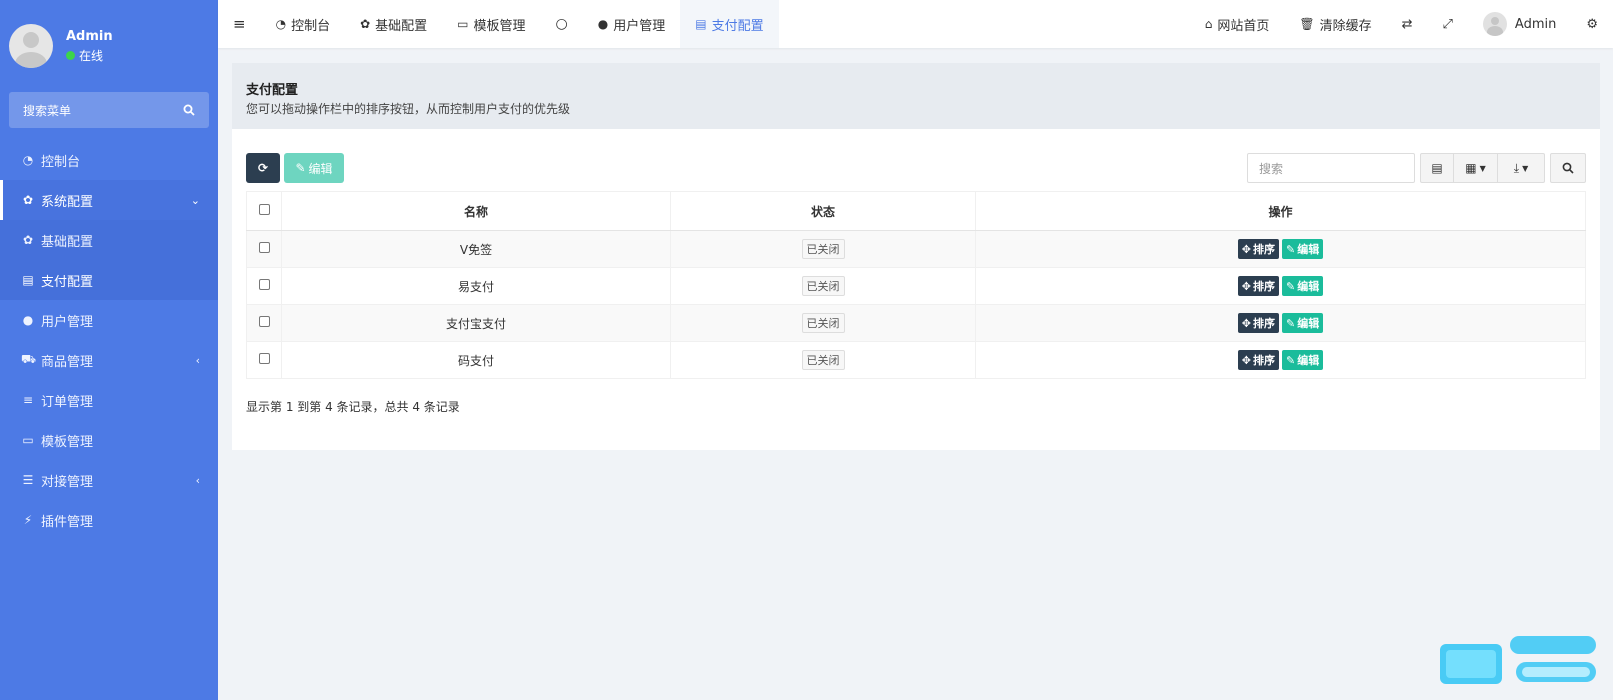 This screenshot has height=700, width=1613. I want to click on sidebar-item-basic-config: ✿ 基础配置, so click(109, 240).